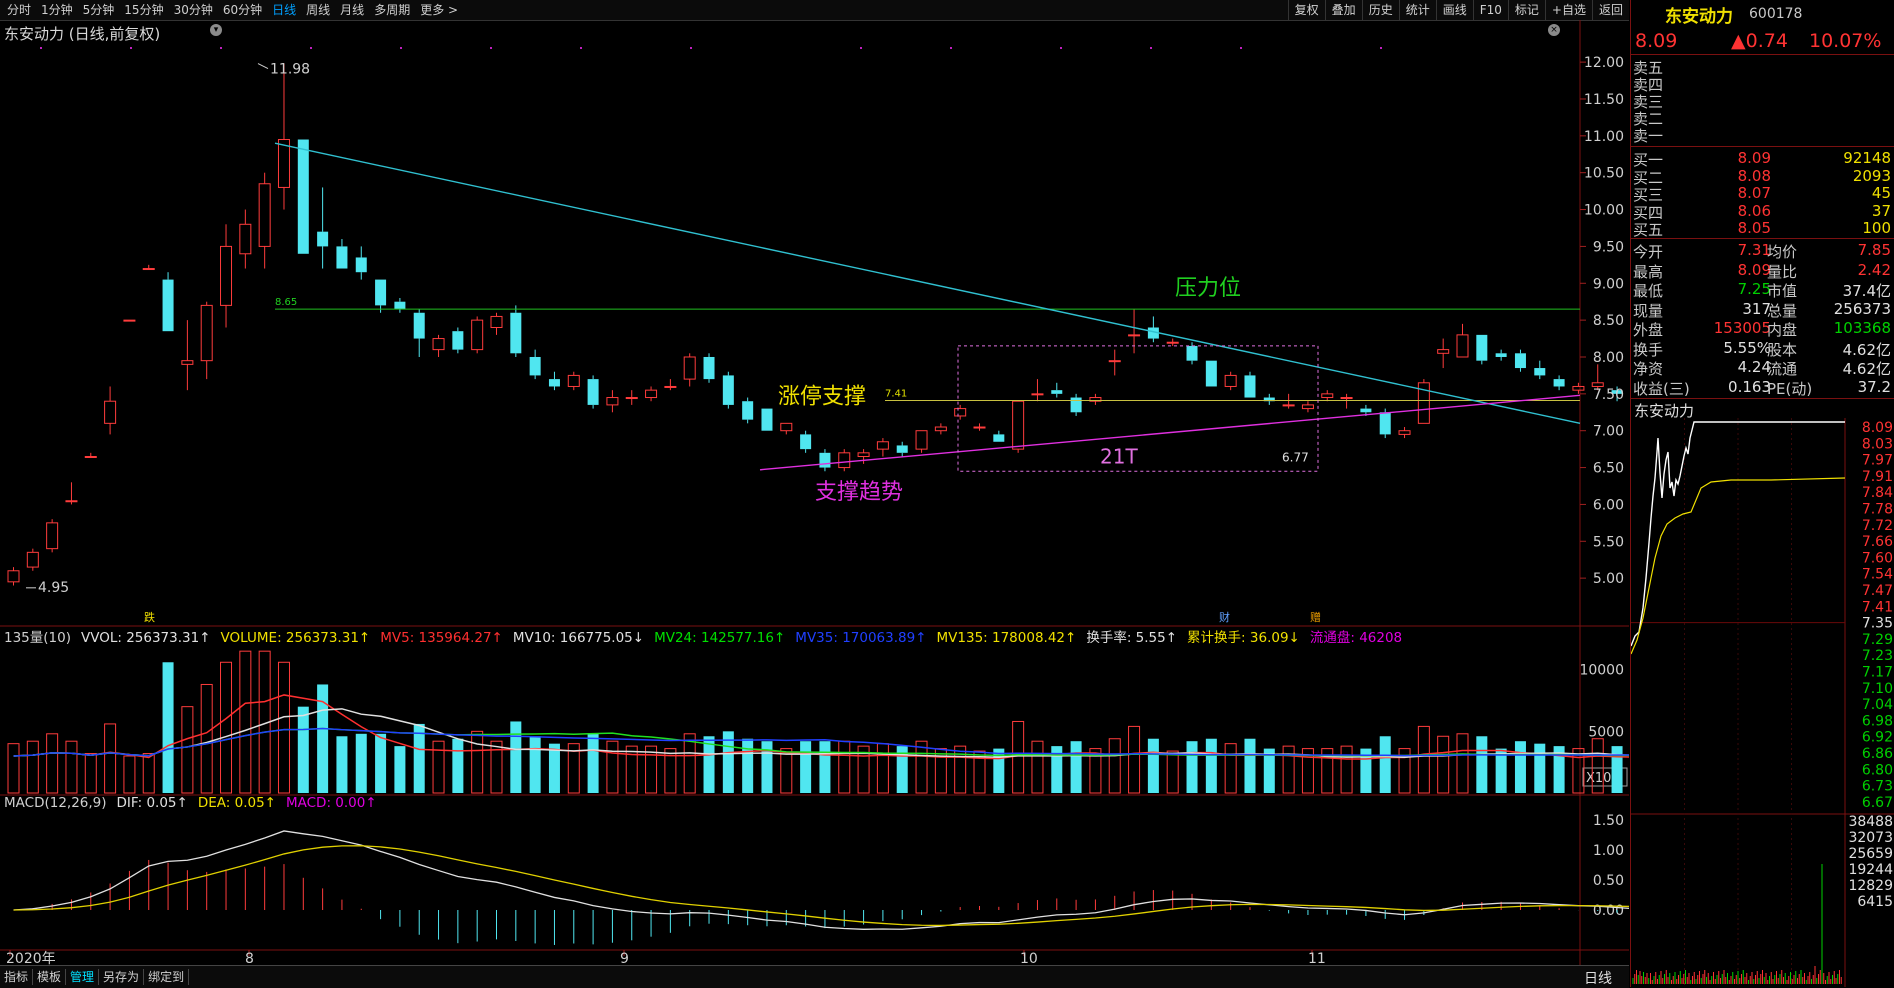  What do you see at coordinates (1762, 229) in the screenshot?
I see `quote-row: 买五 8.05 100` at bounding box center [1762, 229].